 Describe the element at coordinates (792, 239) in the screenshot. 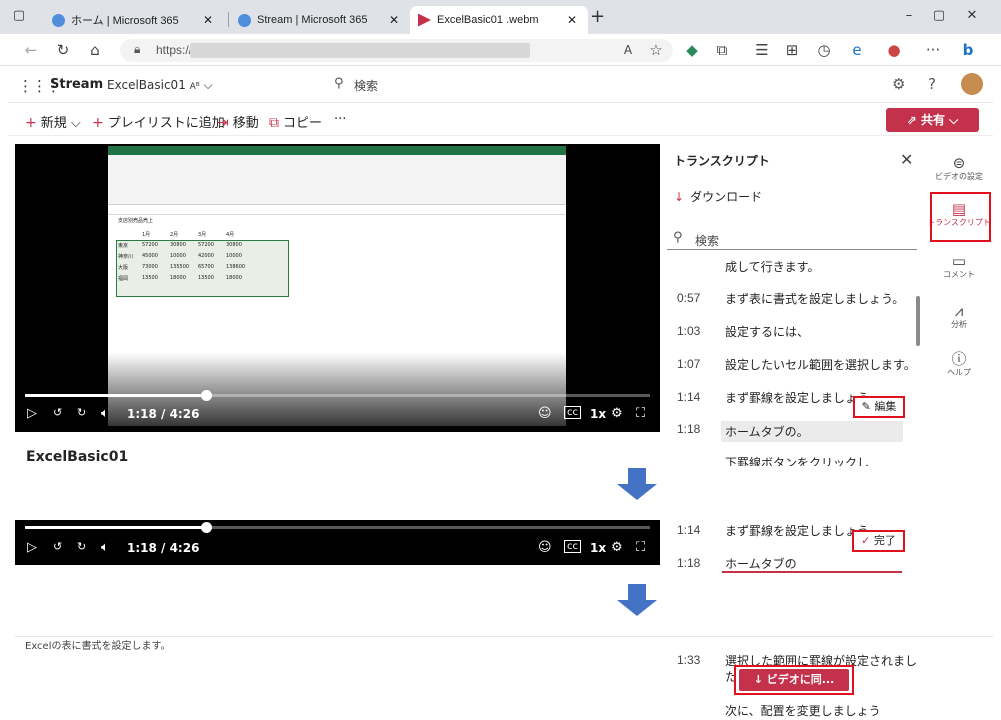

I see `transcript-search-input: ⚲ 検索` at that location.